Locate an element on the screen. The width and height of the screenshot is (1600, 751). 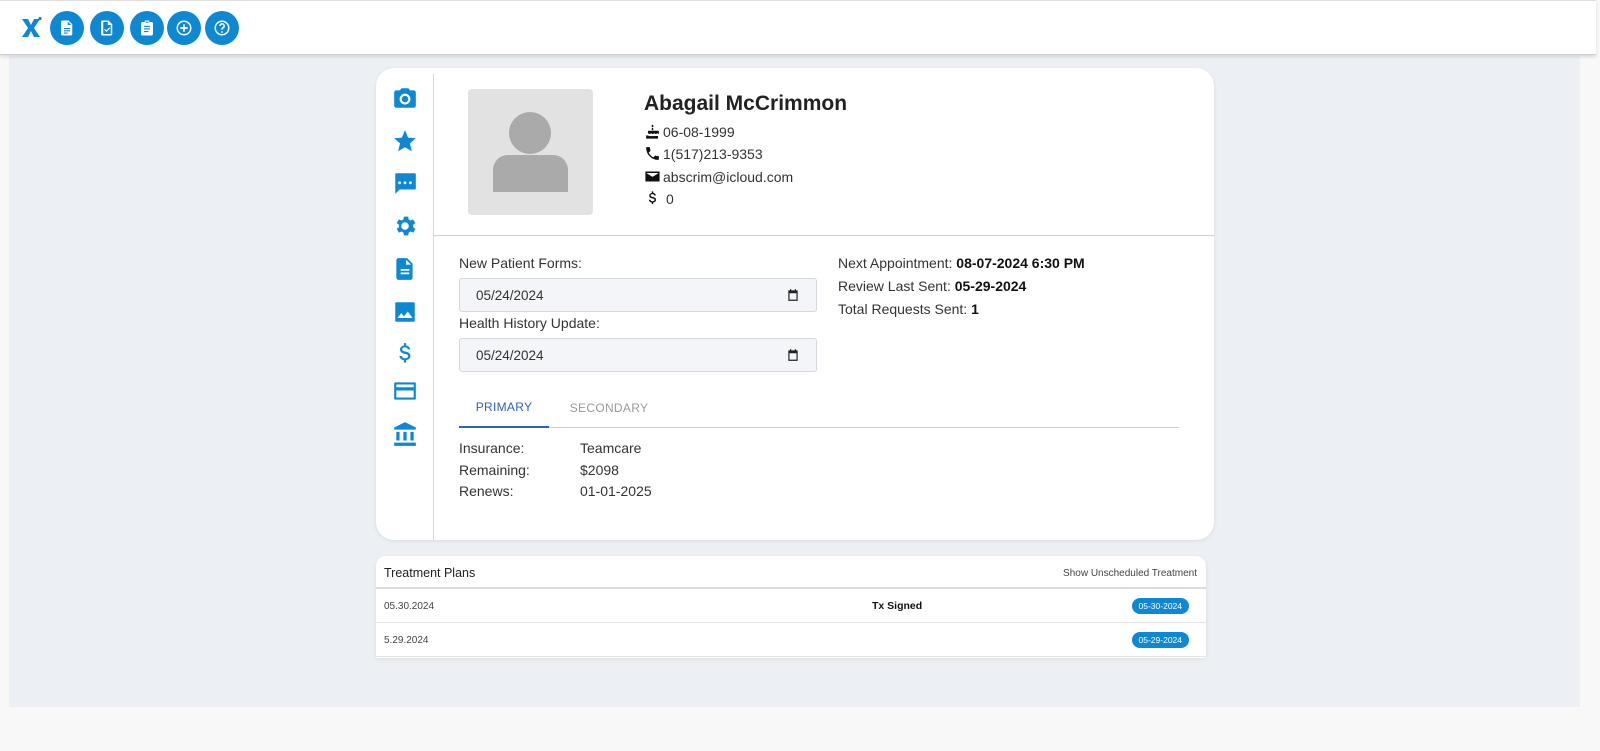
bank-icon is located at coordinates (405, 434).